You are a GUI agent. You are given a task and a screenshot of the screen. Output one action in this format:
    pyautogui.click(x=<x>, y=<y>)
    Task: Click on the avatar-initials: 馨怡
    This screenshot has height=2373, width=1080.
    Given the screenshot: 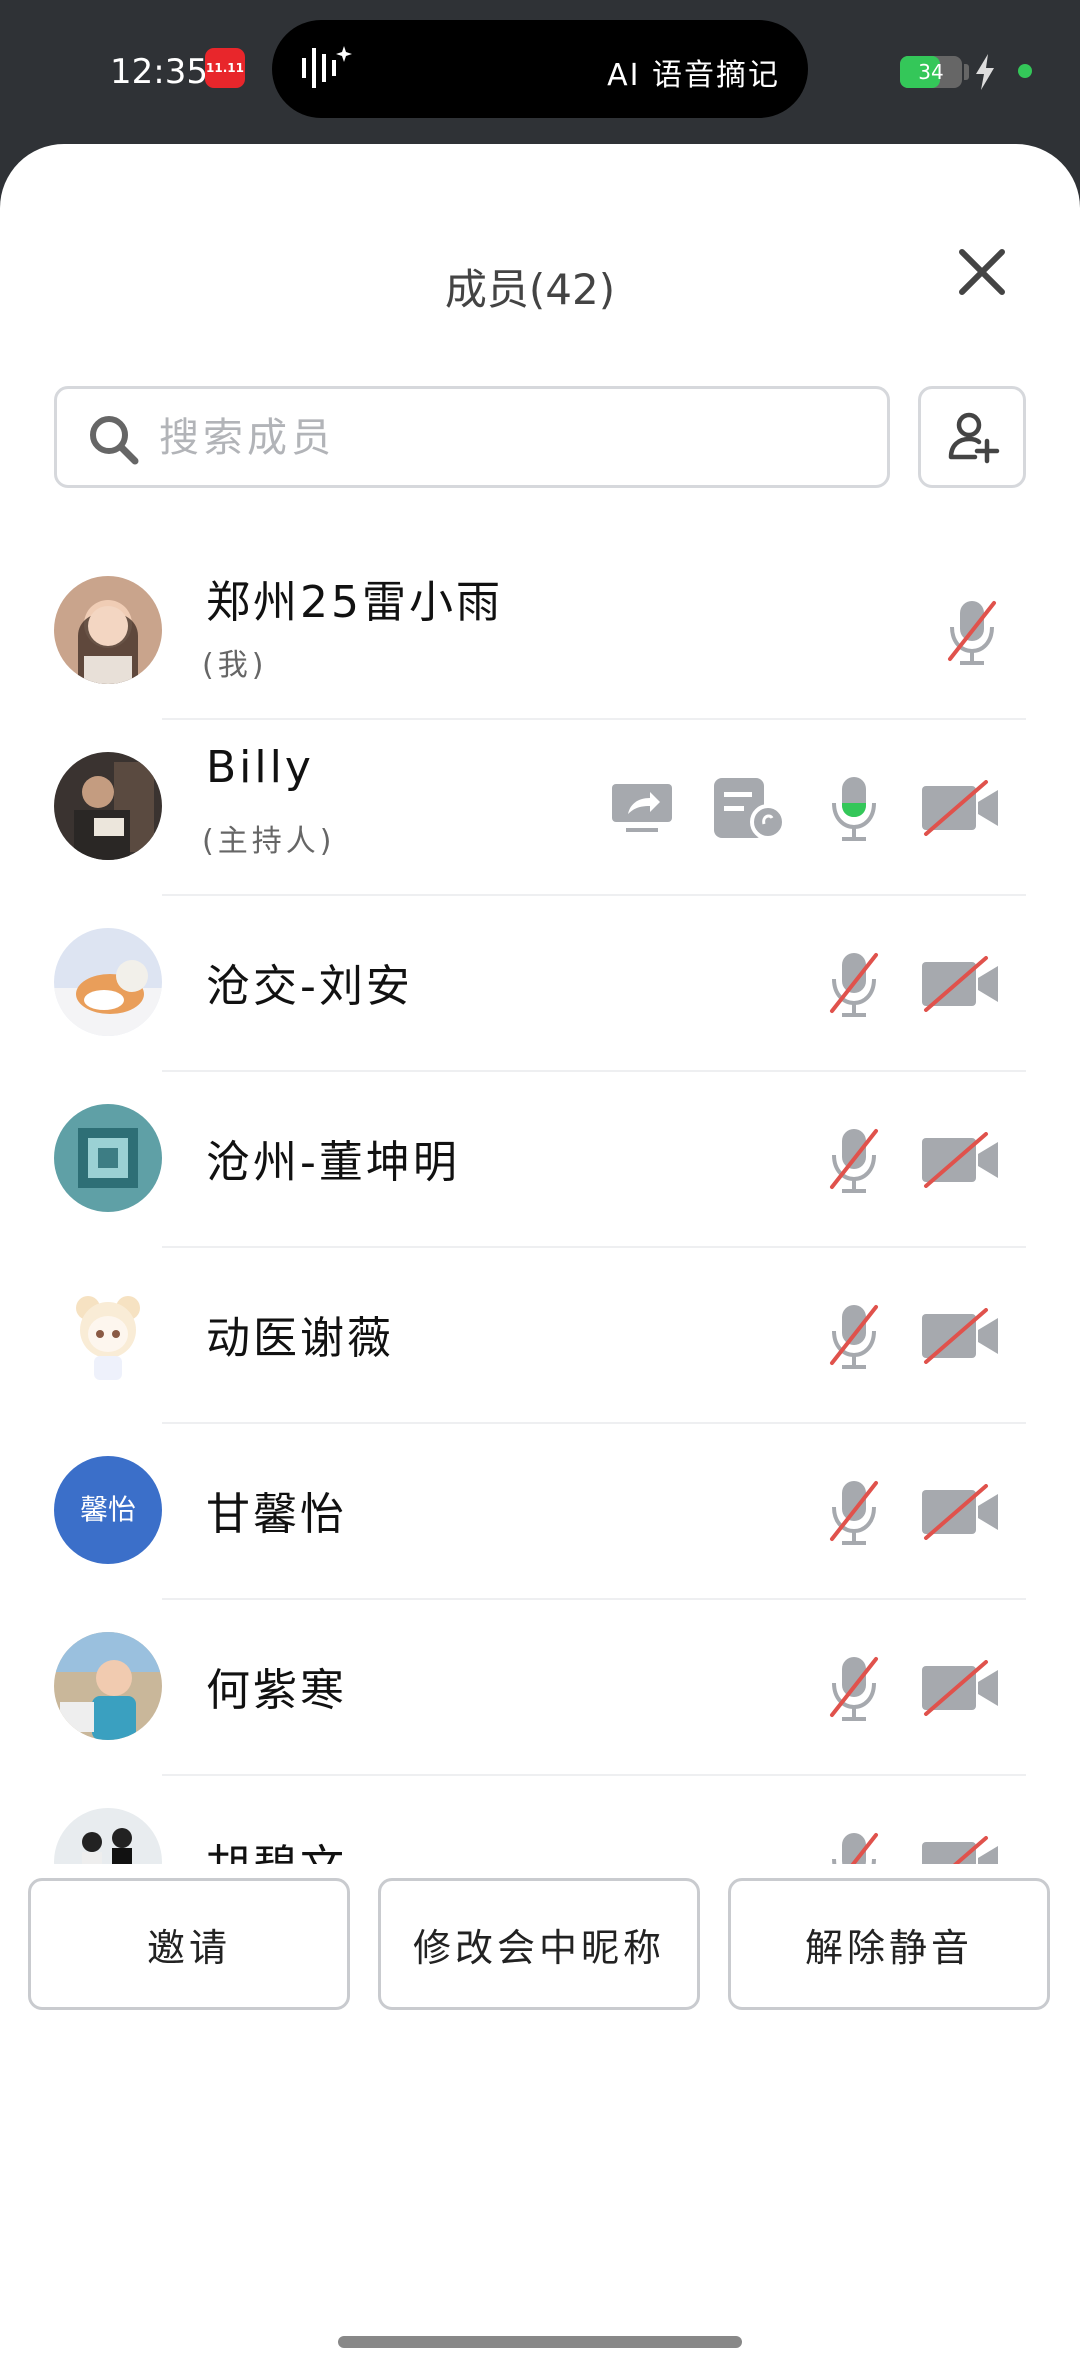 What is the action you would take?
    pyautogui.click(x=108, y=1510)
    